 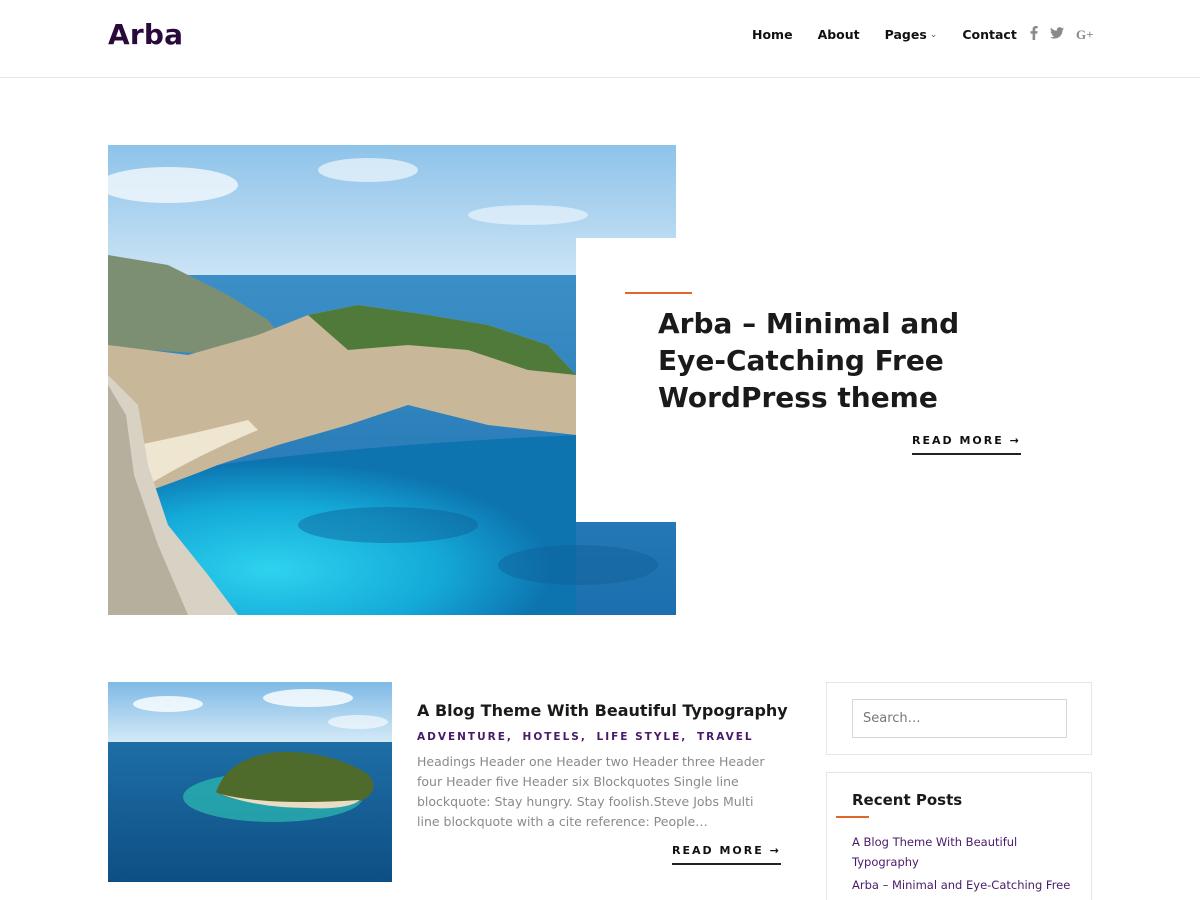 I want to click on post-title: A Blog Theme With Beautiful Typography, so click(x=602, y=710).